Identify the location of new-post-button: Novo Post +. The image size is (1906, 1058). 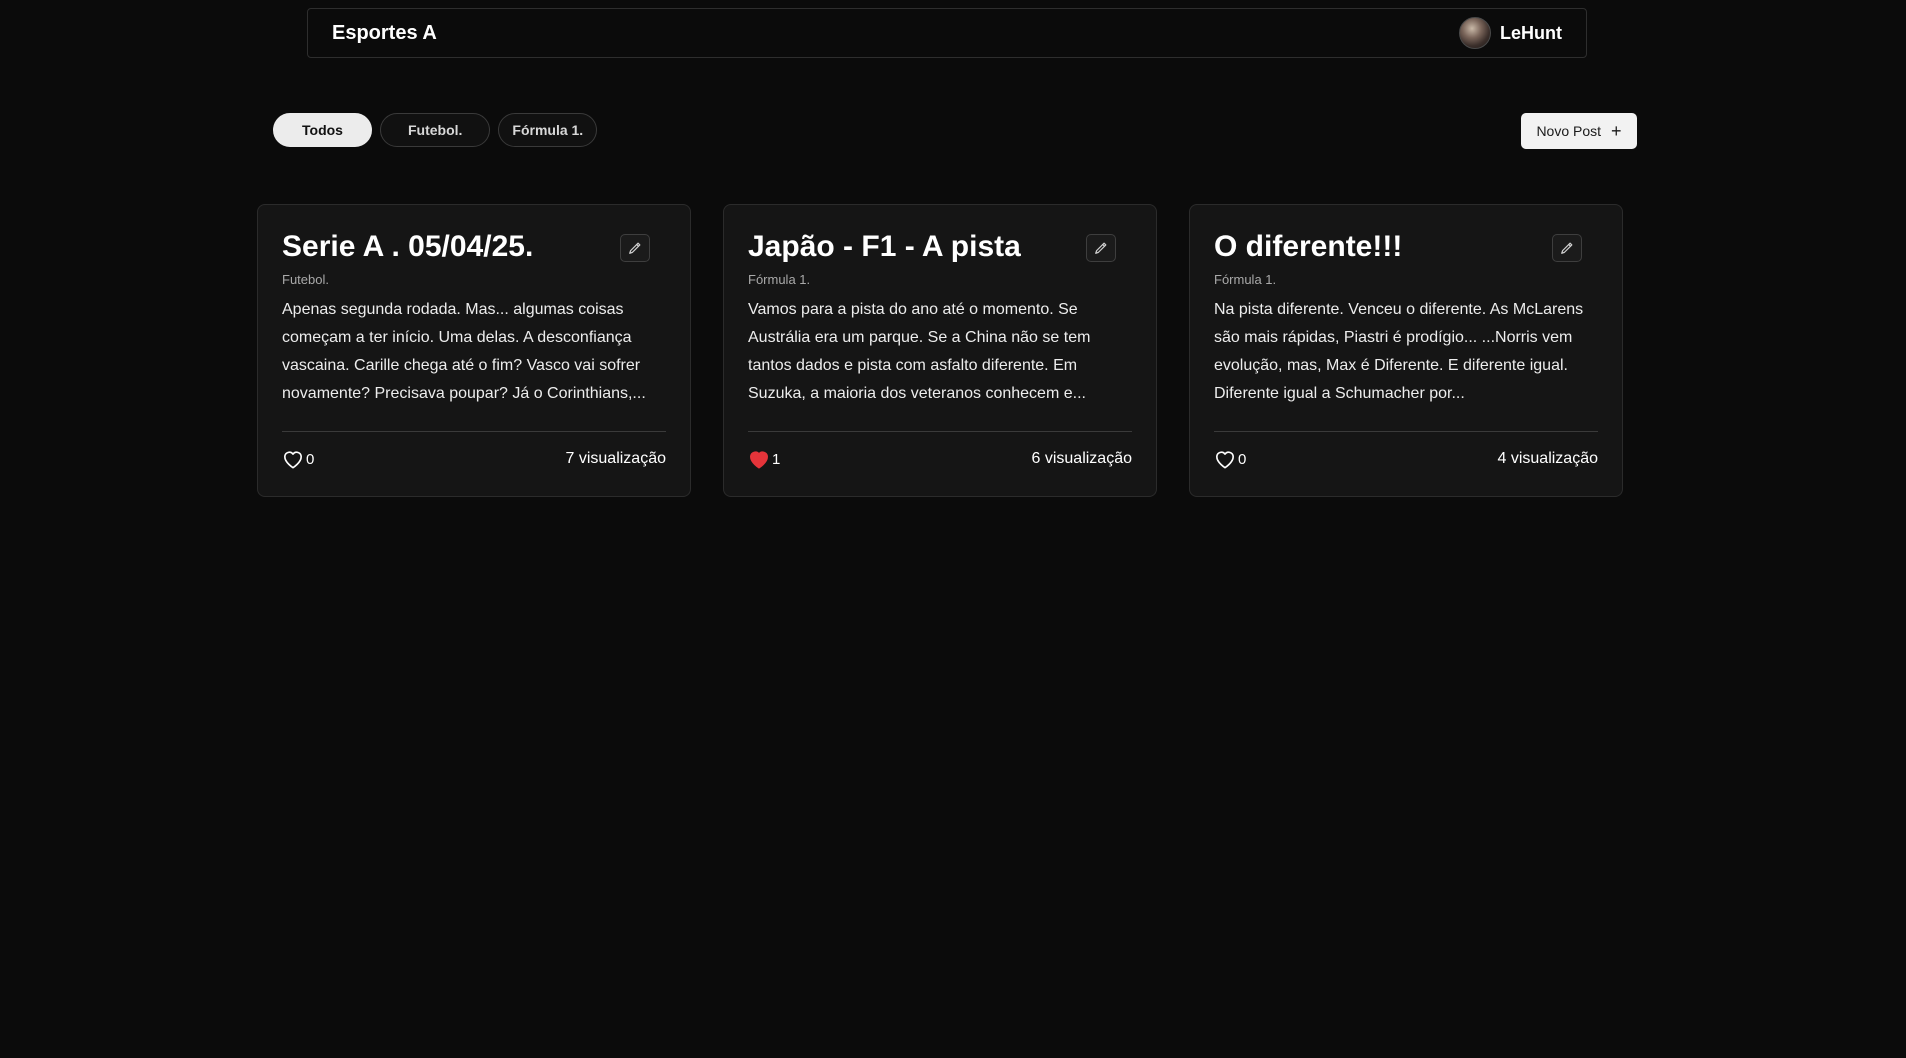
(1579, 131).